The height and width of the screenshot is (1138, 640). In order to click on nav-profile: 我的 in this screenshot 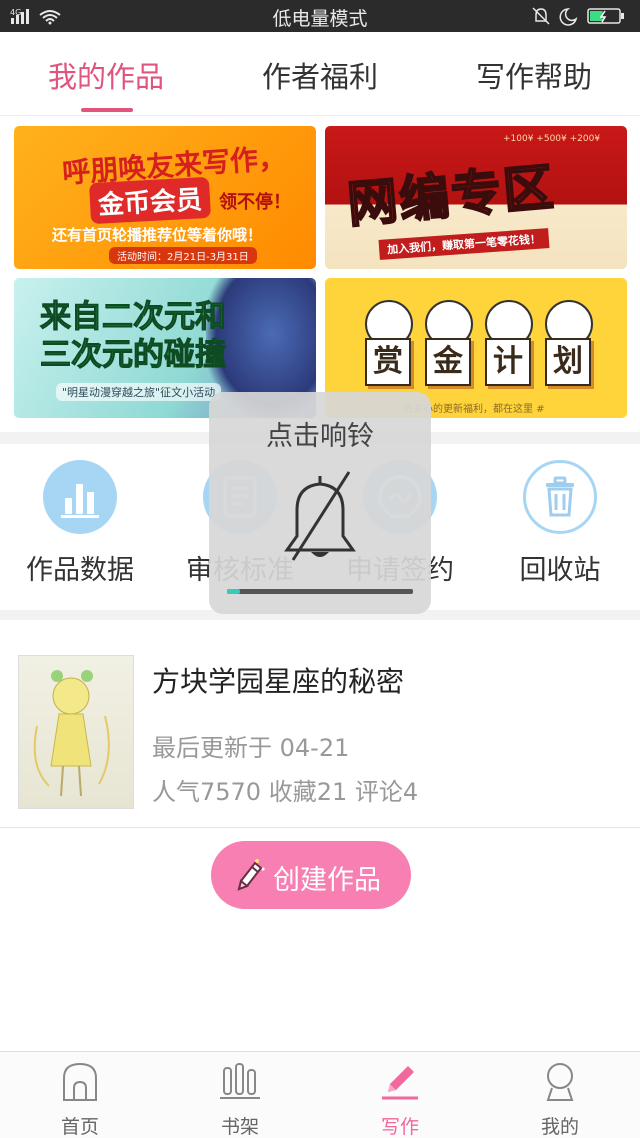, I will do `click(560, 1099)`.